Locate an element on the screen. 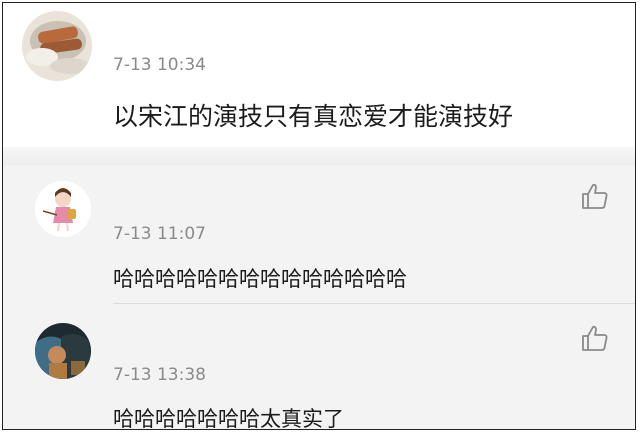 The height and width of the screenshot is (436, 640). section-divider is located at coordinates (319, 156).